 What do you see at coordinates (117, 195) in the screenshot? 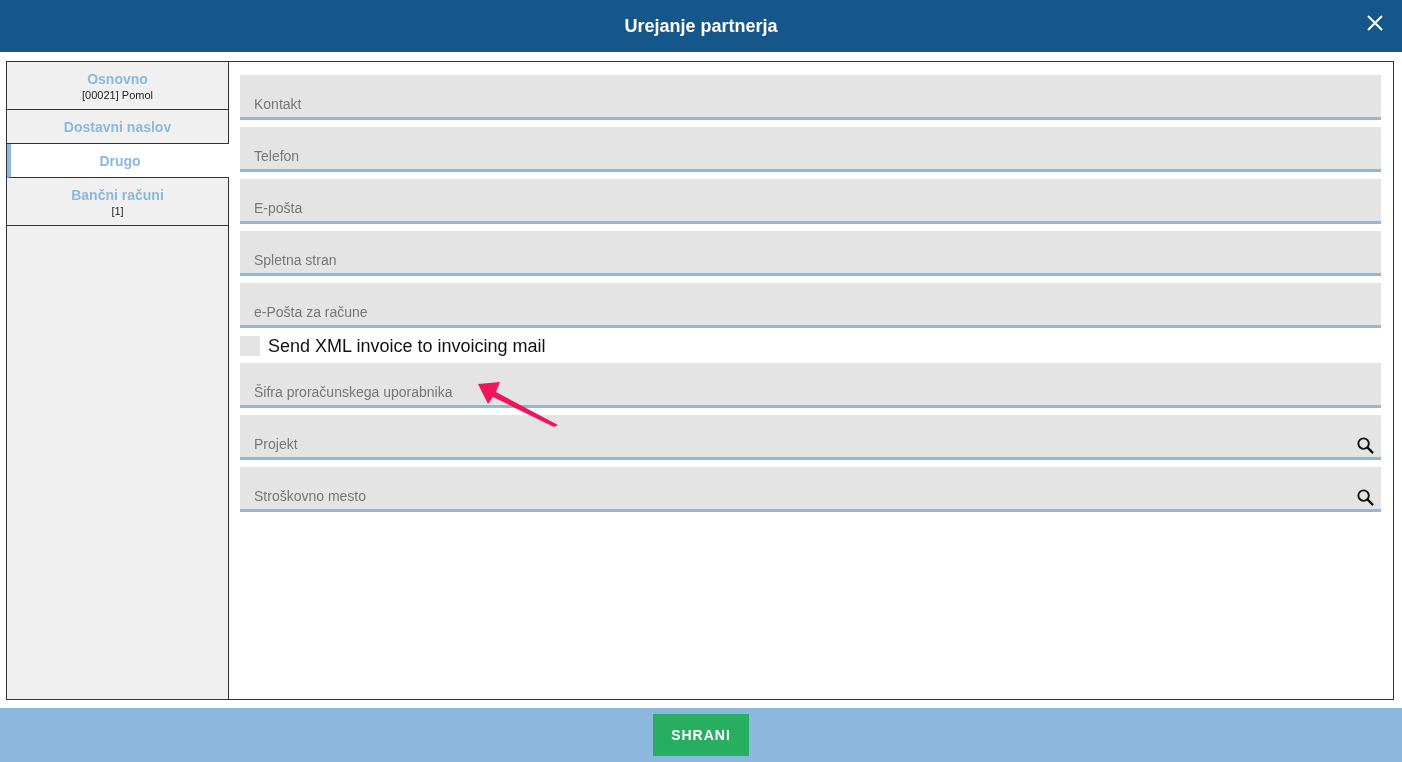
I see `tab-label: Bančni računi` at bounding box center [117, 195].